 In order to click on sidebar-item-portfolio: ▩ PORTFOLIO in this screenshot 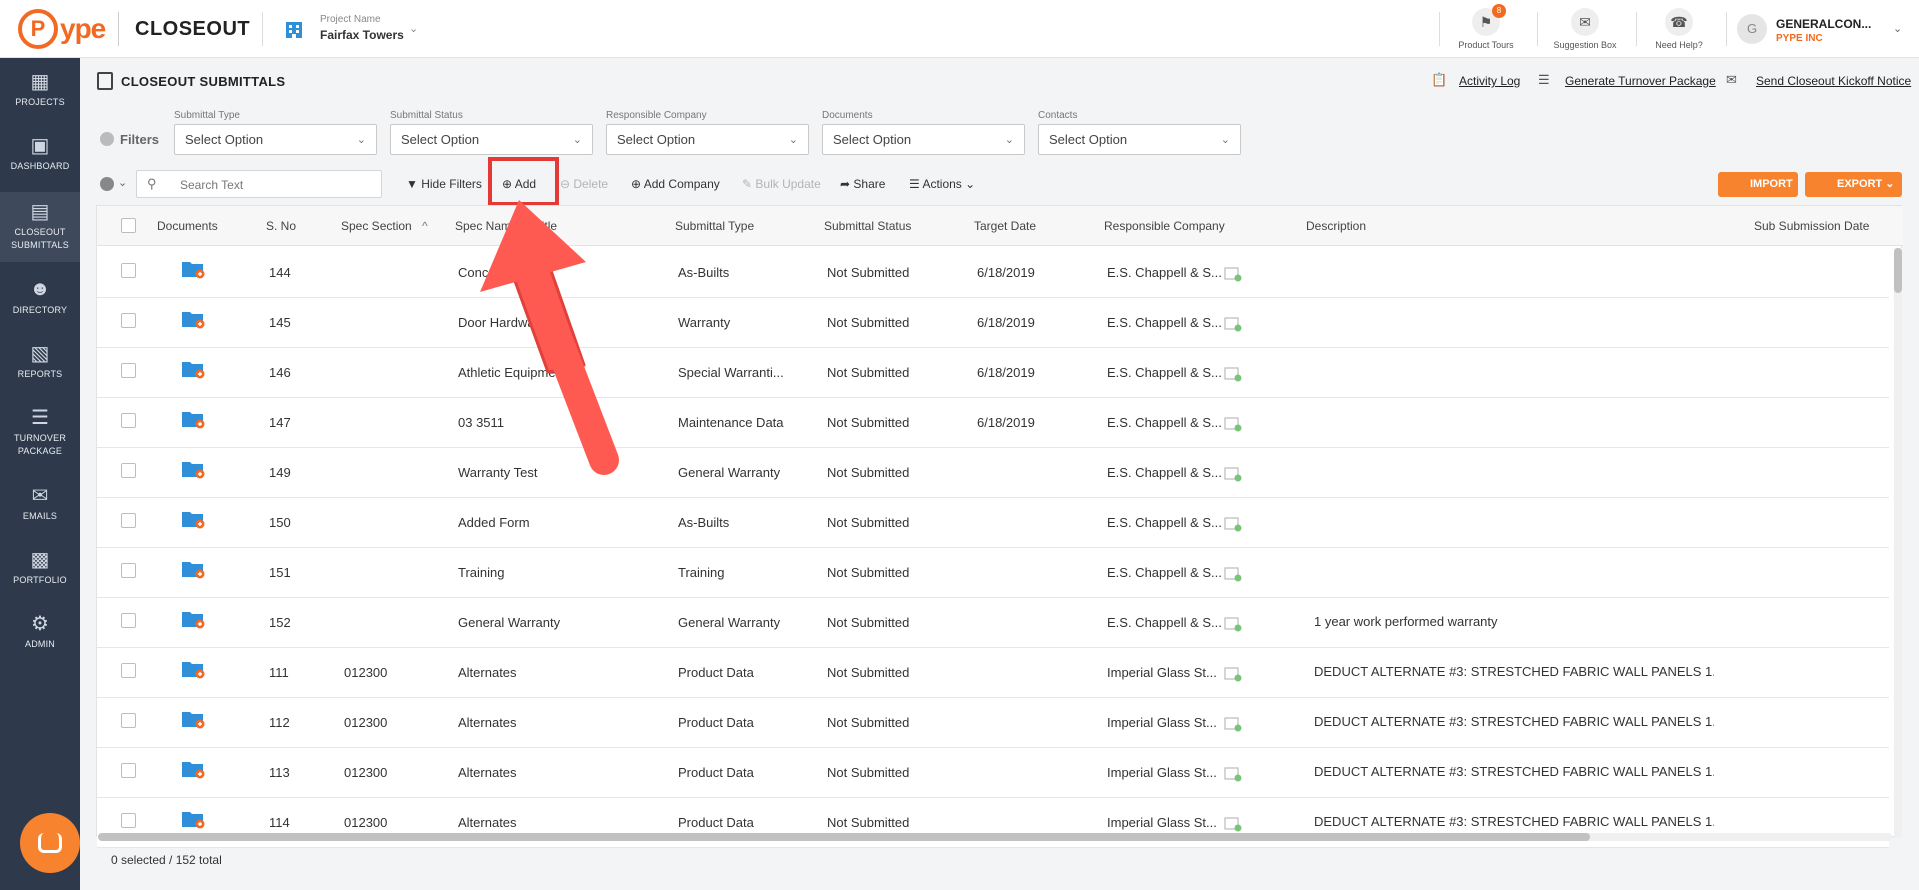, I will do `click(40, 574)`.